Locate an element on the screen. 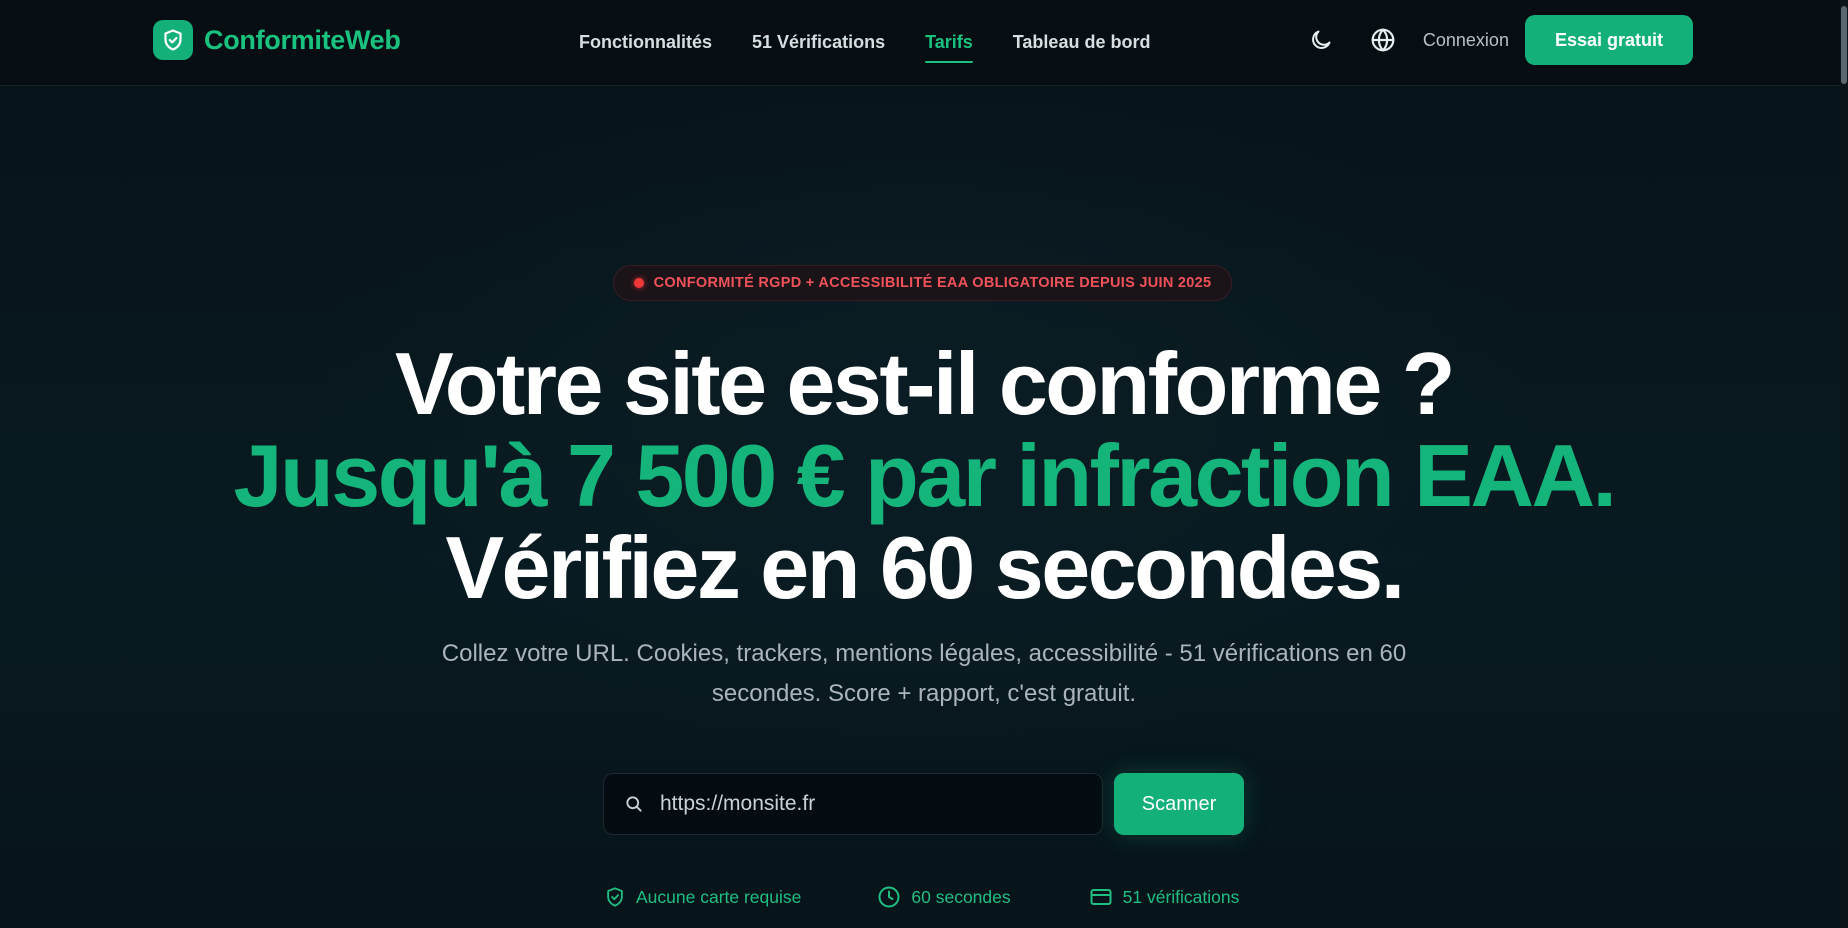 Image resolution: width=1848 pixels, height=928 pixels. shield-check-icon is located at coordinates (615, 897).